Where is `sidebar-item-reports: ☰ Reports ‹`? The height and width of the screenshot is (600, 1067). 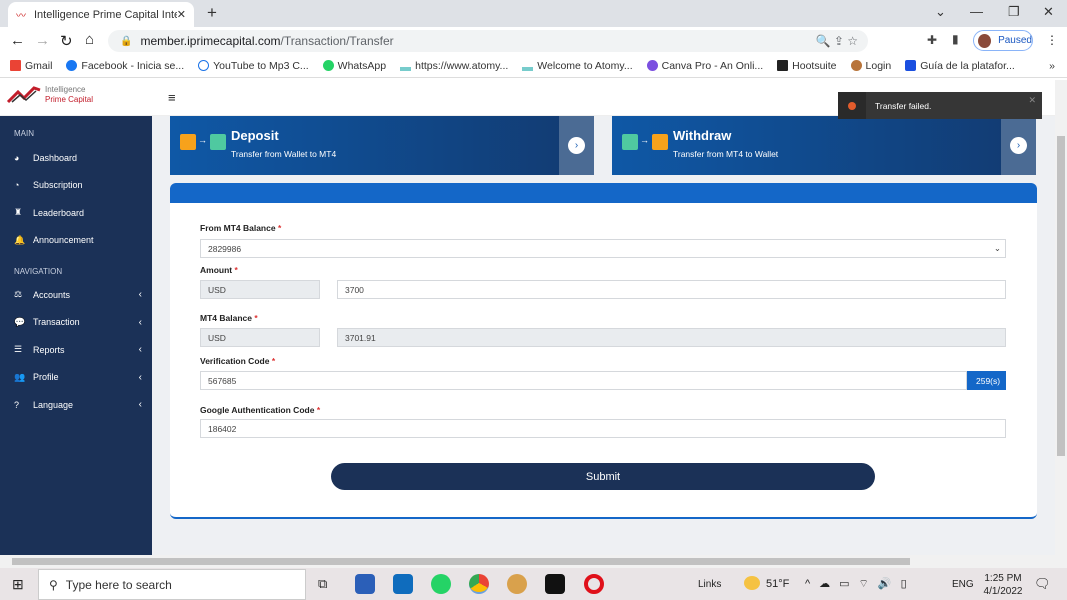
sidebar-item-reports: ☰ Reports ‹ is located at coordinates (76, 350).